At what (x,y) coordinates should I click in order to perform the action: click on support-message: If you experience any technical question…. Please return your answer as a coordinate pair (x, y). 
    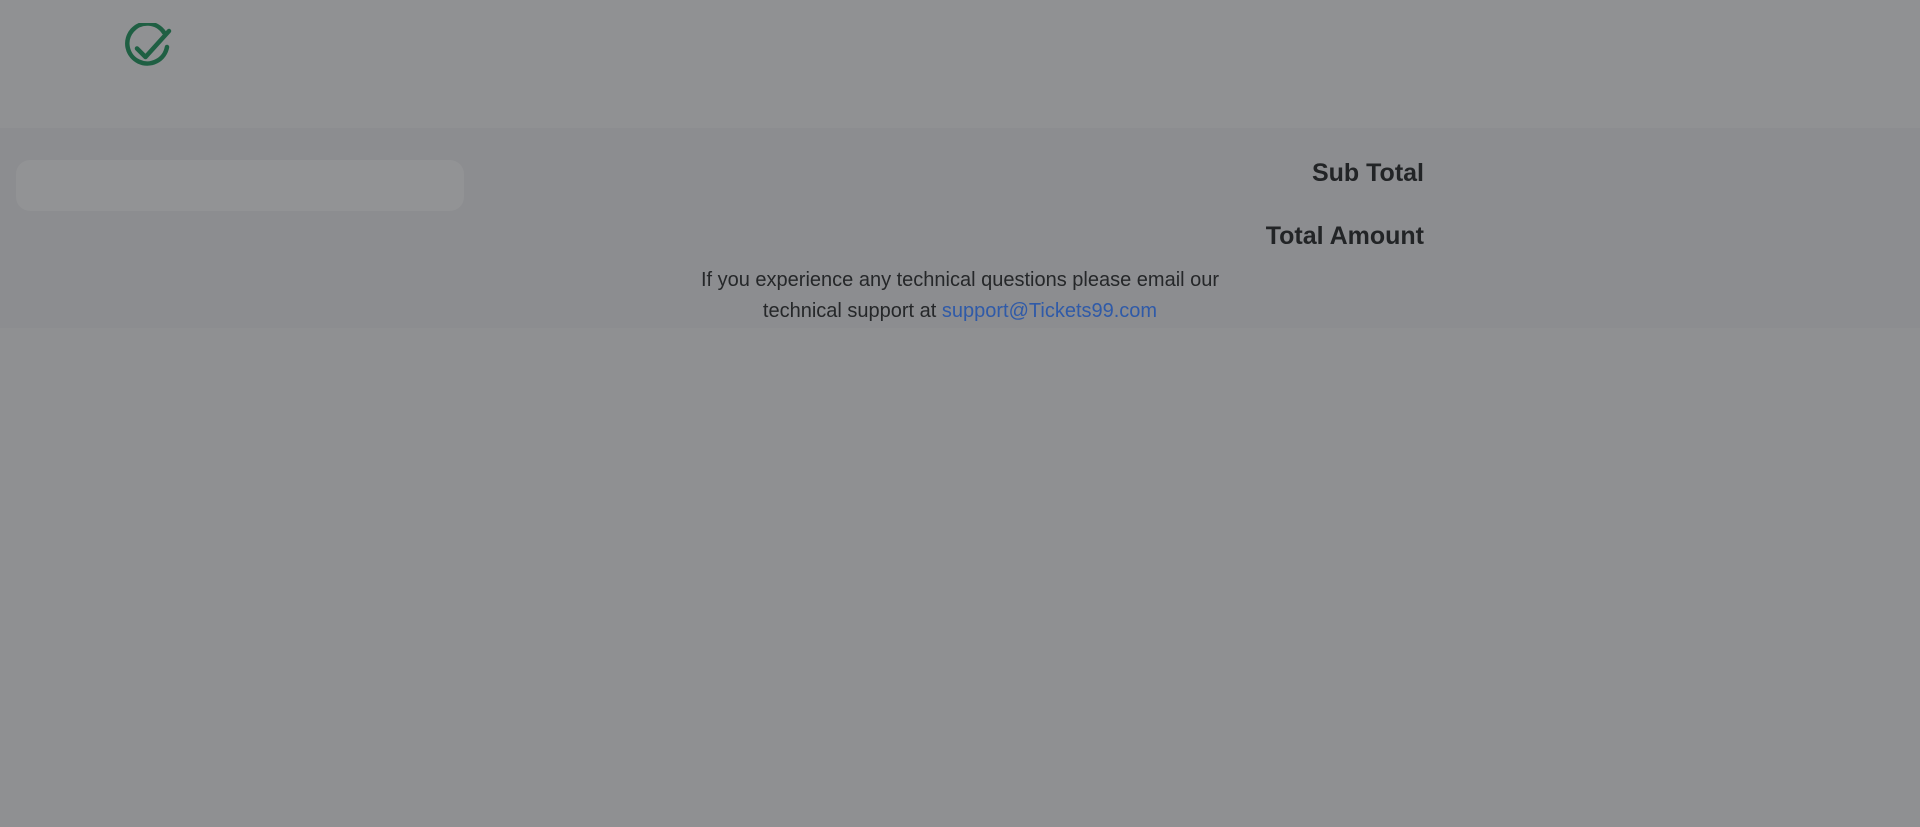
    Looking at the image, I should click on (960, 296).